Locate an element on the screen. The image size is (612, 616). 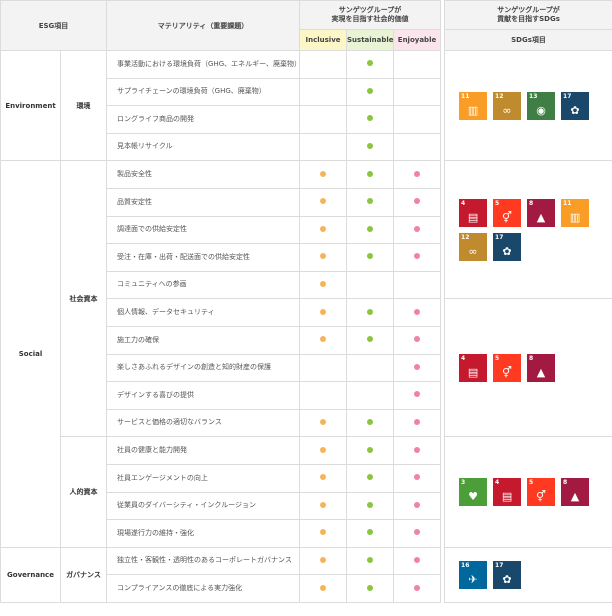
flower-icon-symbol: ✿ is located at coordinates (507, 251).